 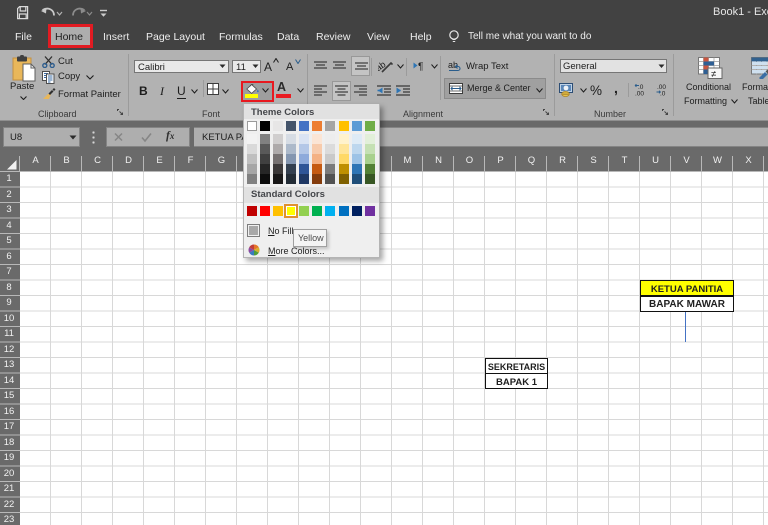 I want to click on svg-text: .0, so click(x=663, y=94).